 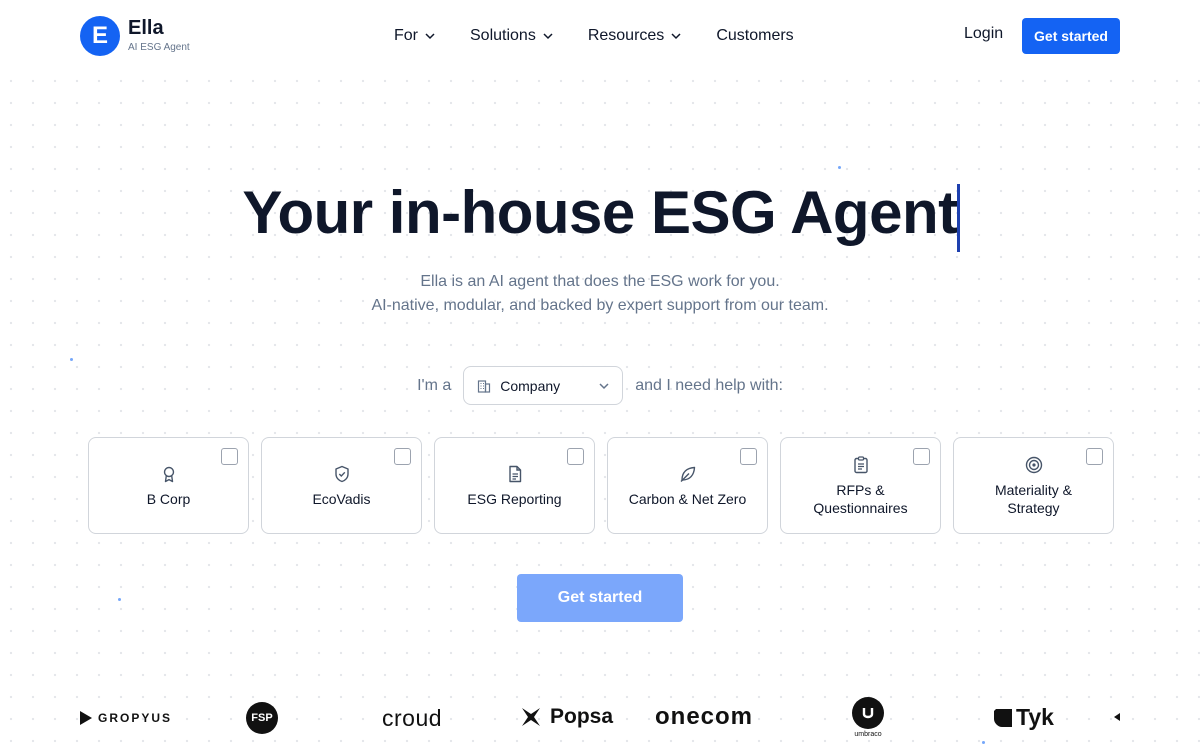 I want to click on shield-check-icon, so click(x=341, y=473).